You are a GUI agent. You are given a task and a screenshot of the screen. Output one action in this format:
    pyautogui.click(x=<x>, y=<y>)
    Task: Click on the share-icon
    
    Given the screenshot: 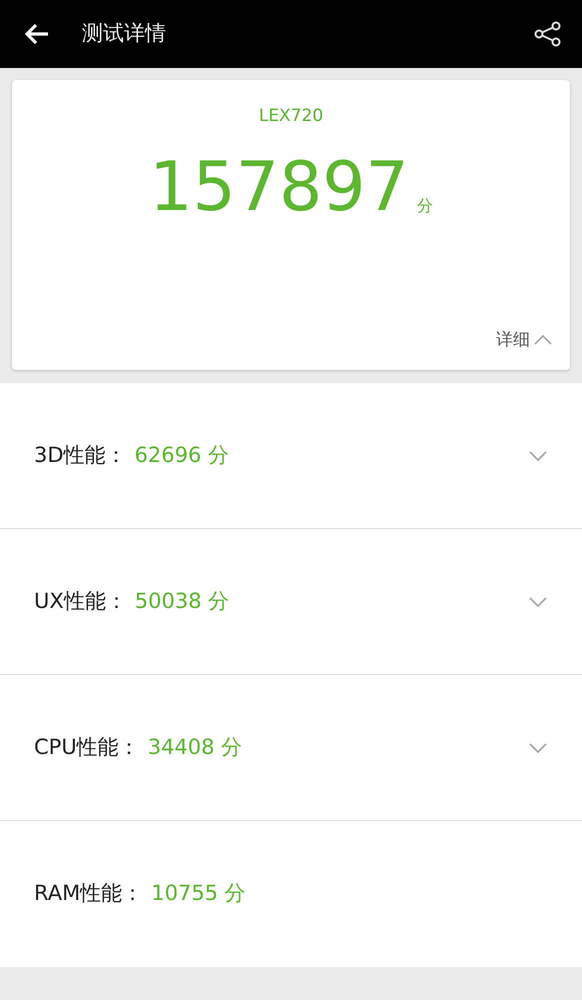 What is the action you would take?
    pyautogui.click(x=548, y=34)
    